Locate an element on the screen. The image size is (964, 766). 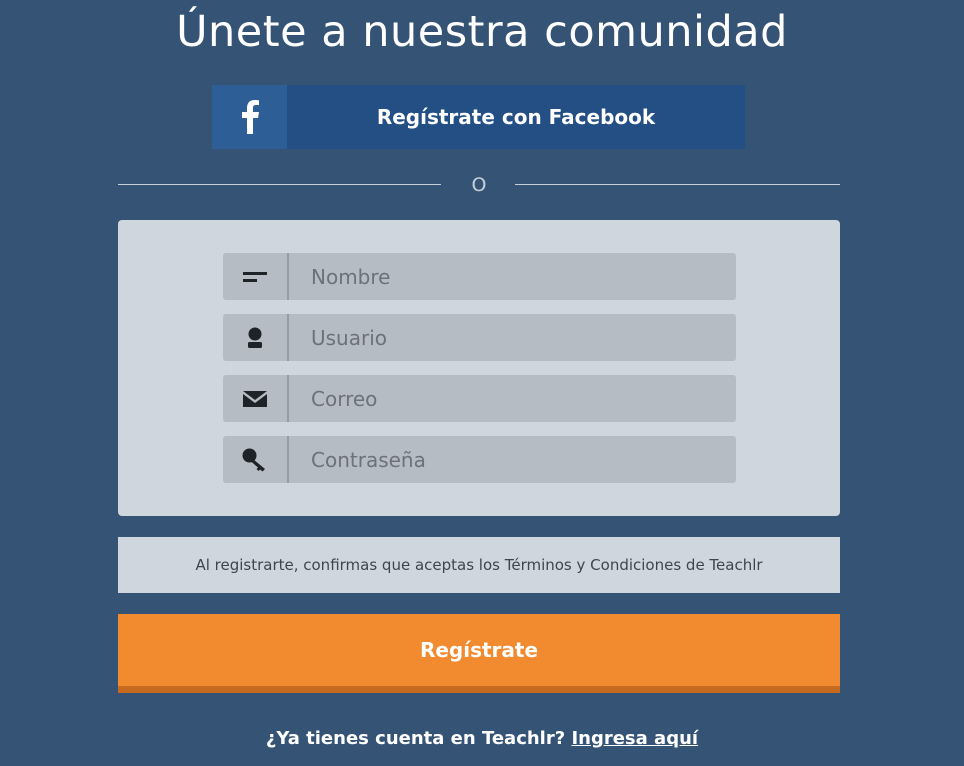
name-input is located at coordinates (512, 276).